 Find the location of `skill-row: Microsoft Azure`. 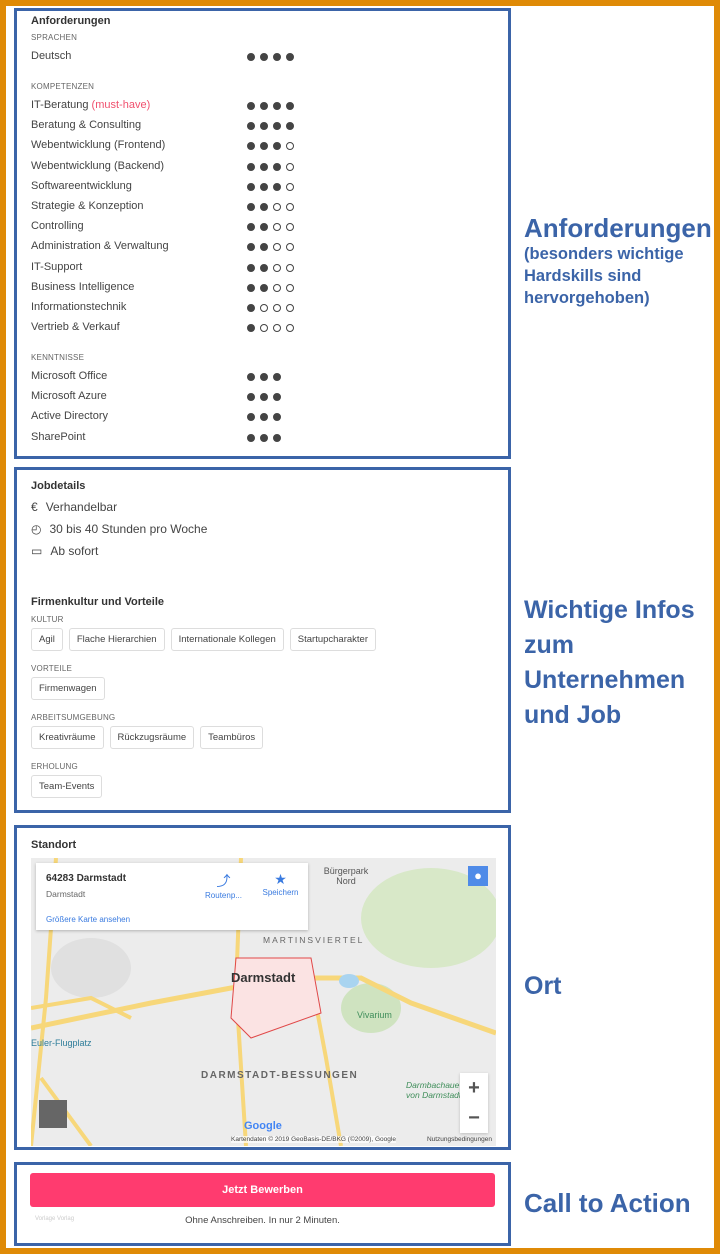

skill-row: Microsoft Azure is located at coordinates (166, 398).